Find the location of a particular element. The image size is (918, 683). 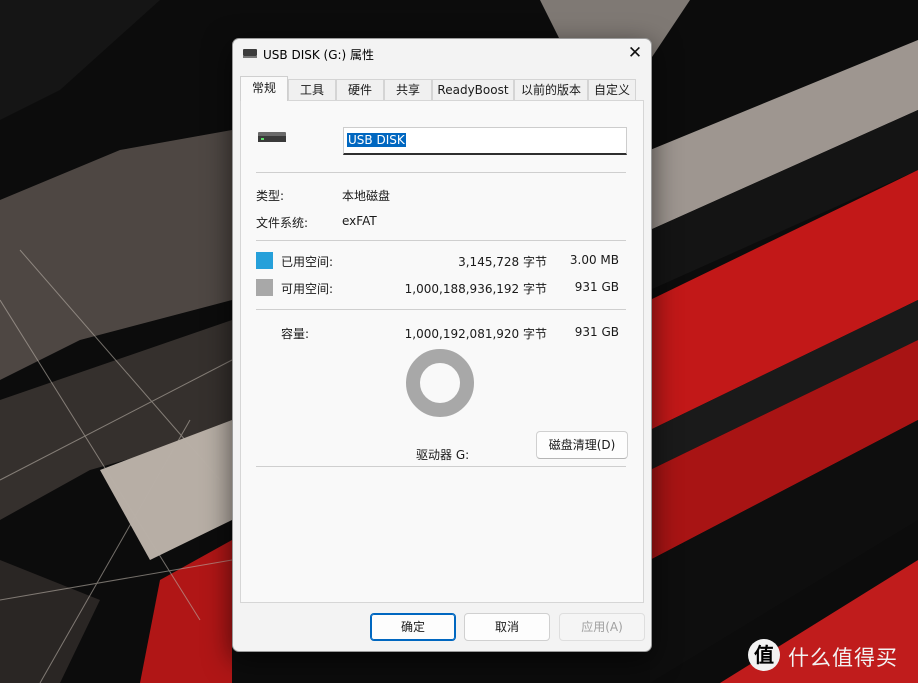

drive-name-input: USB DISK is located at coordinates (485, 141).